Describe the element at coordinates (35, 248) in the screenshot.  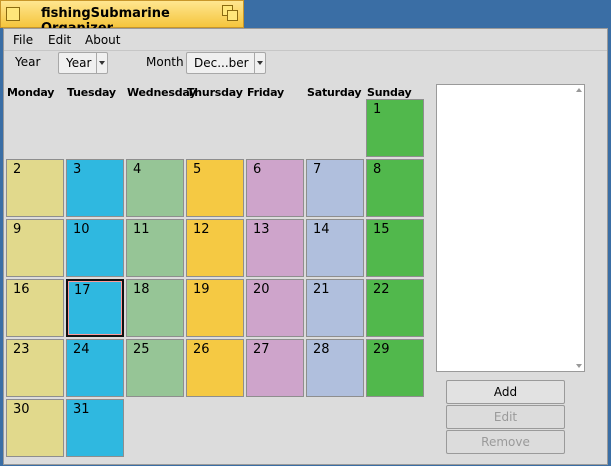
I see `day-cell-9: 9` at that location.